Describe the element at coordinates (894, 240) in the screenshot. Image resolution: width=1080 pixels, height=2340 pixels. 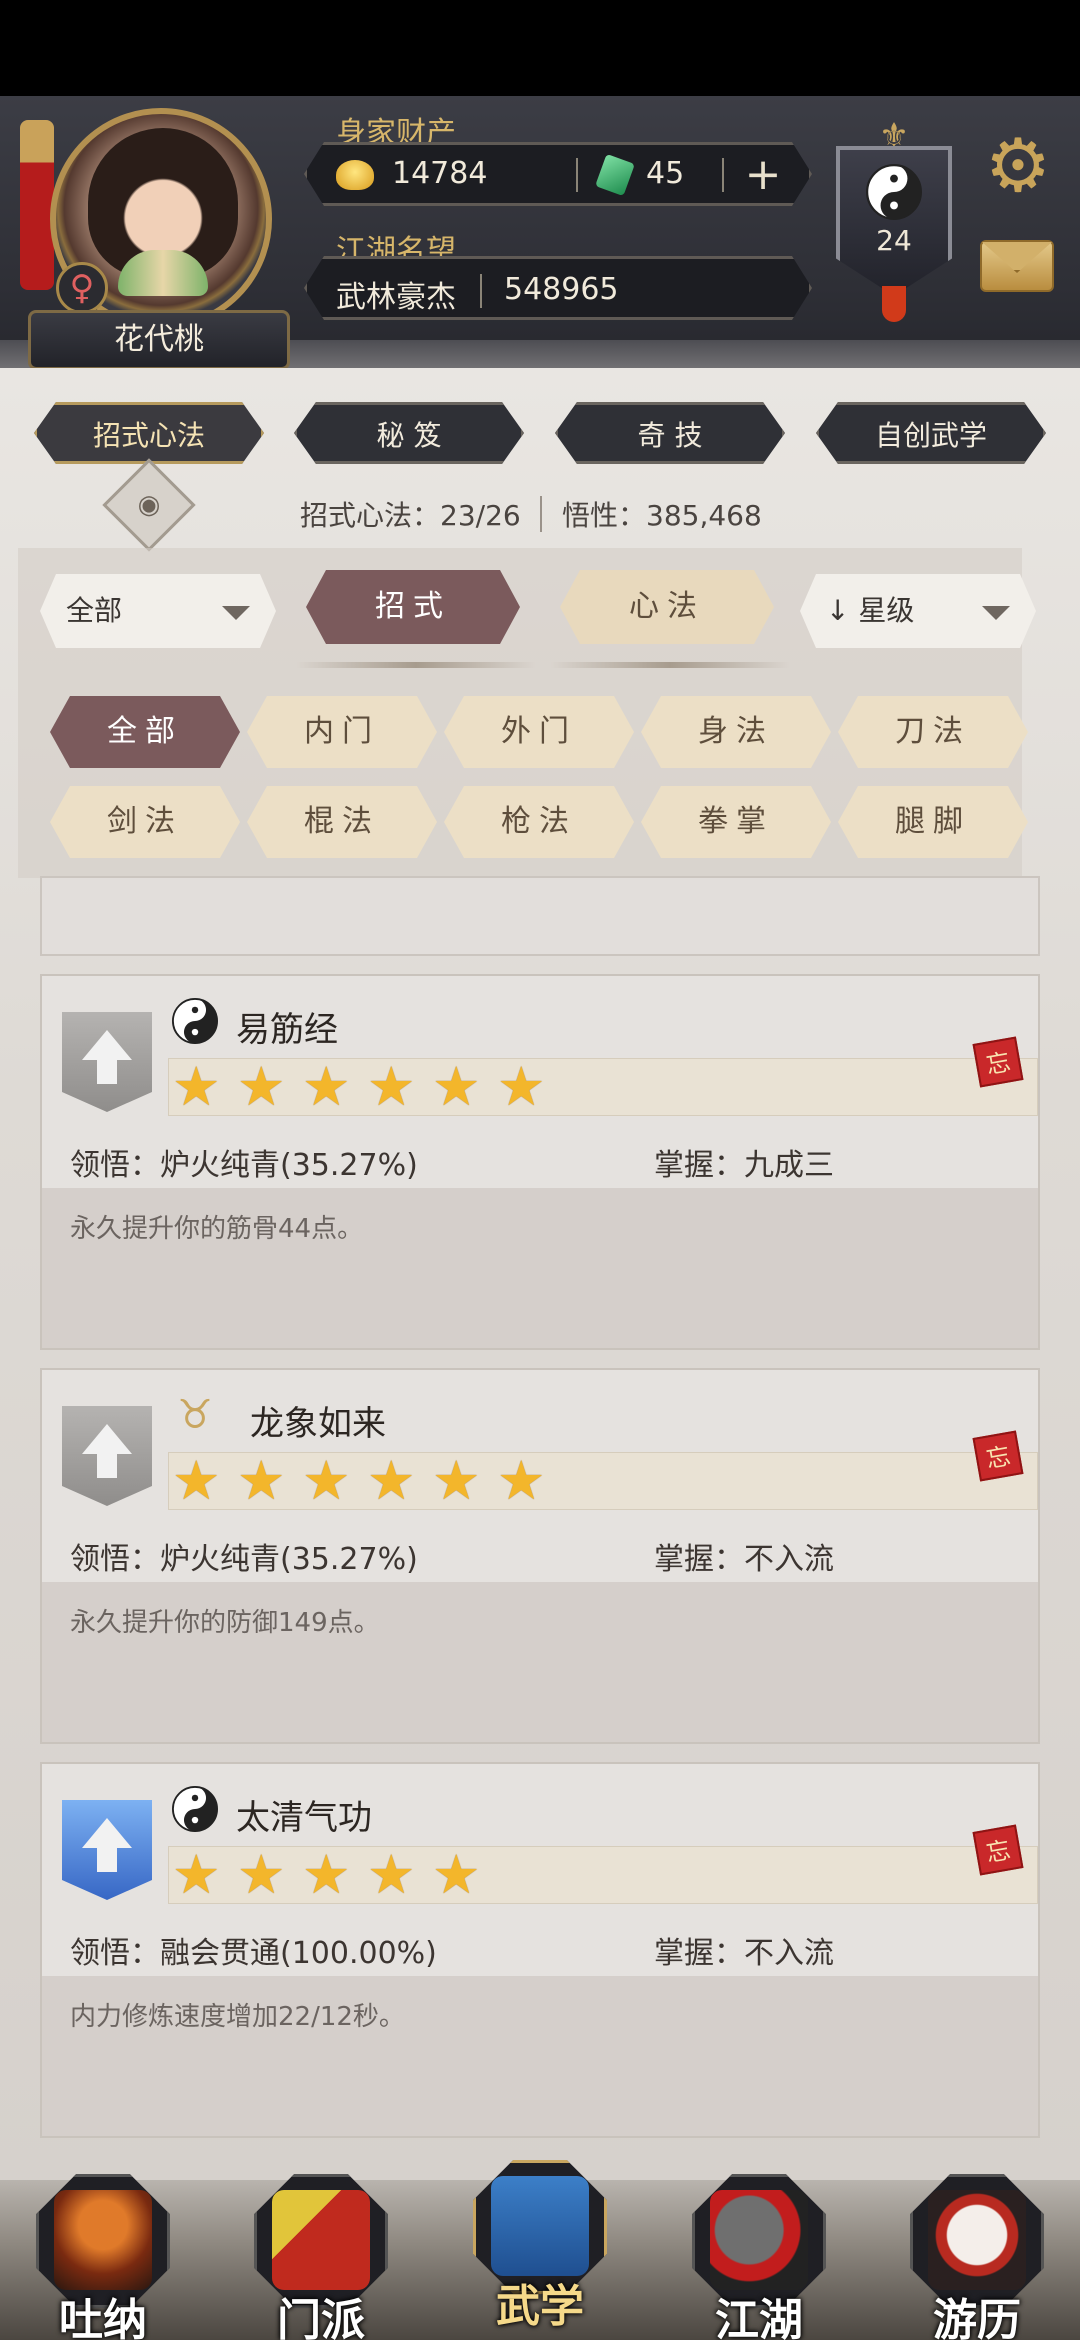
I see `level-number: 24` at that location.